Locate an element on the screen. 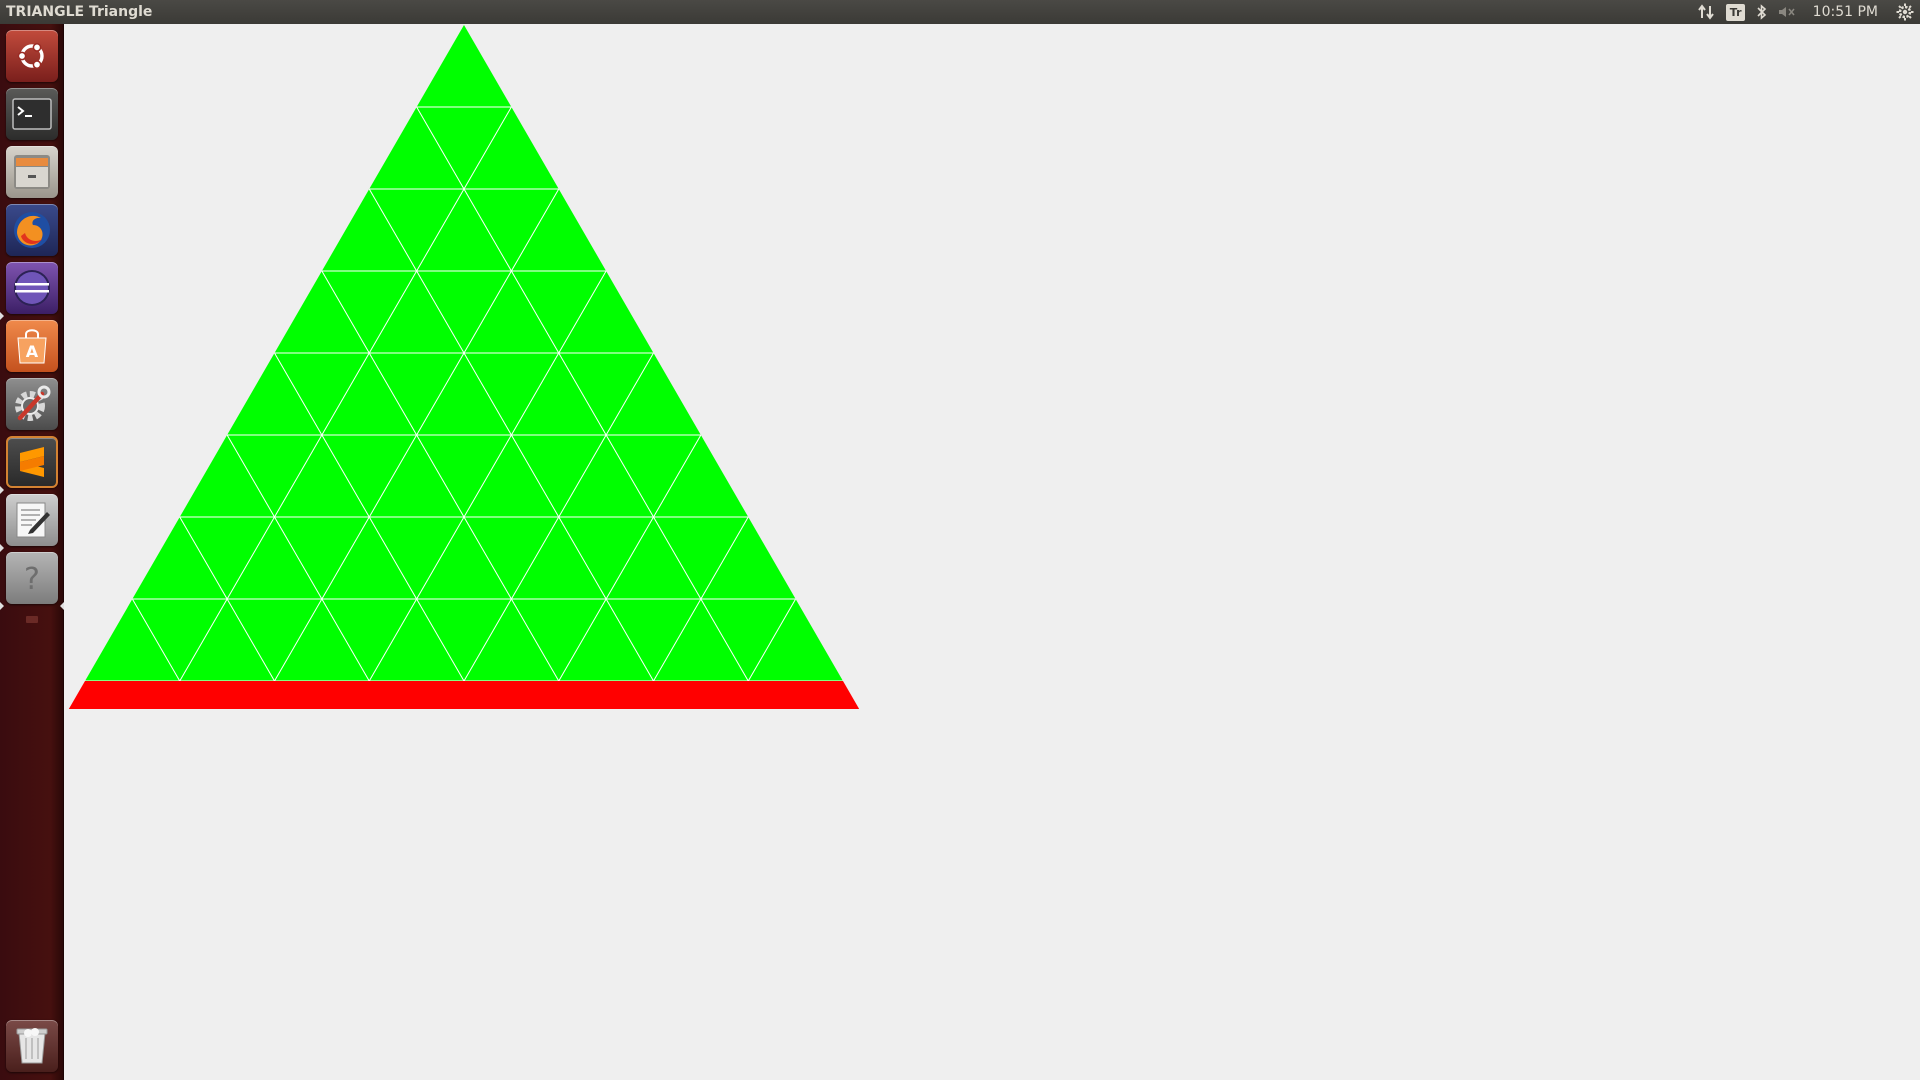 Image resolution: width=1920 pixels, height=1080 pixels. svg-text: A is located at coordinates (32, 351).